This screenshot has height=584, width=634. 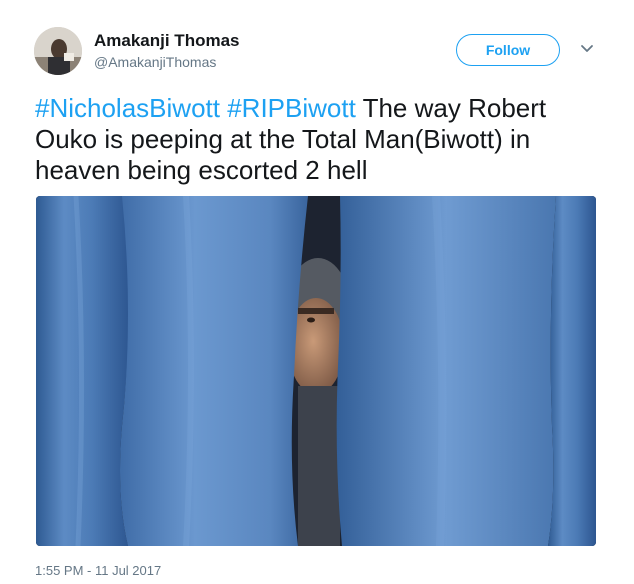 I want to click on avatar-photo, so click(x=58, y=51).